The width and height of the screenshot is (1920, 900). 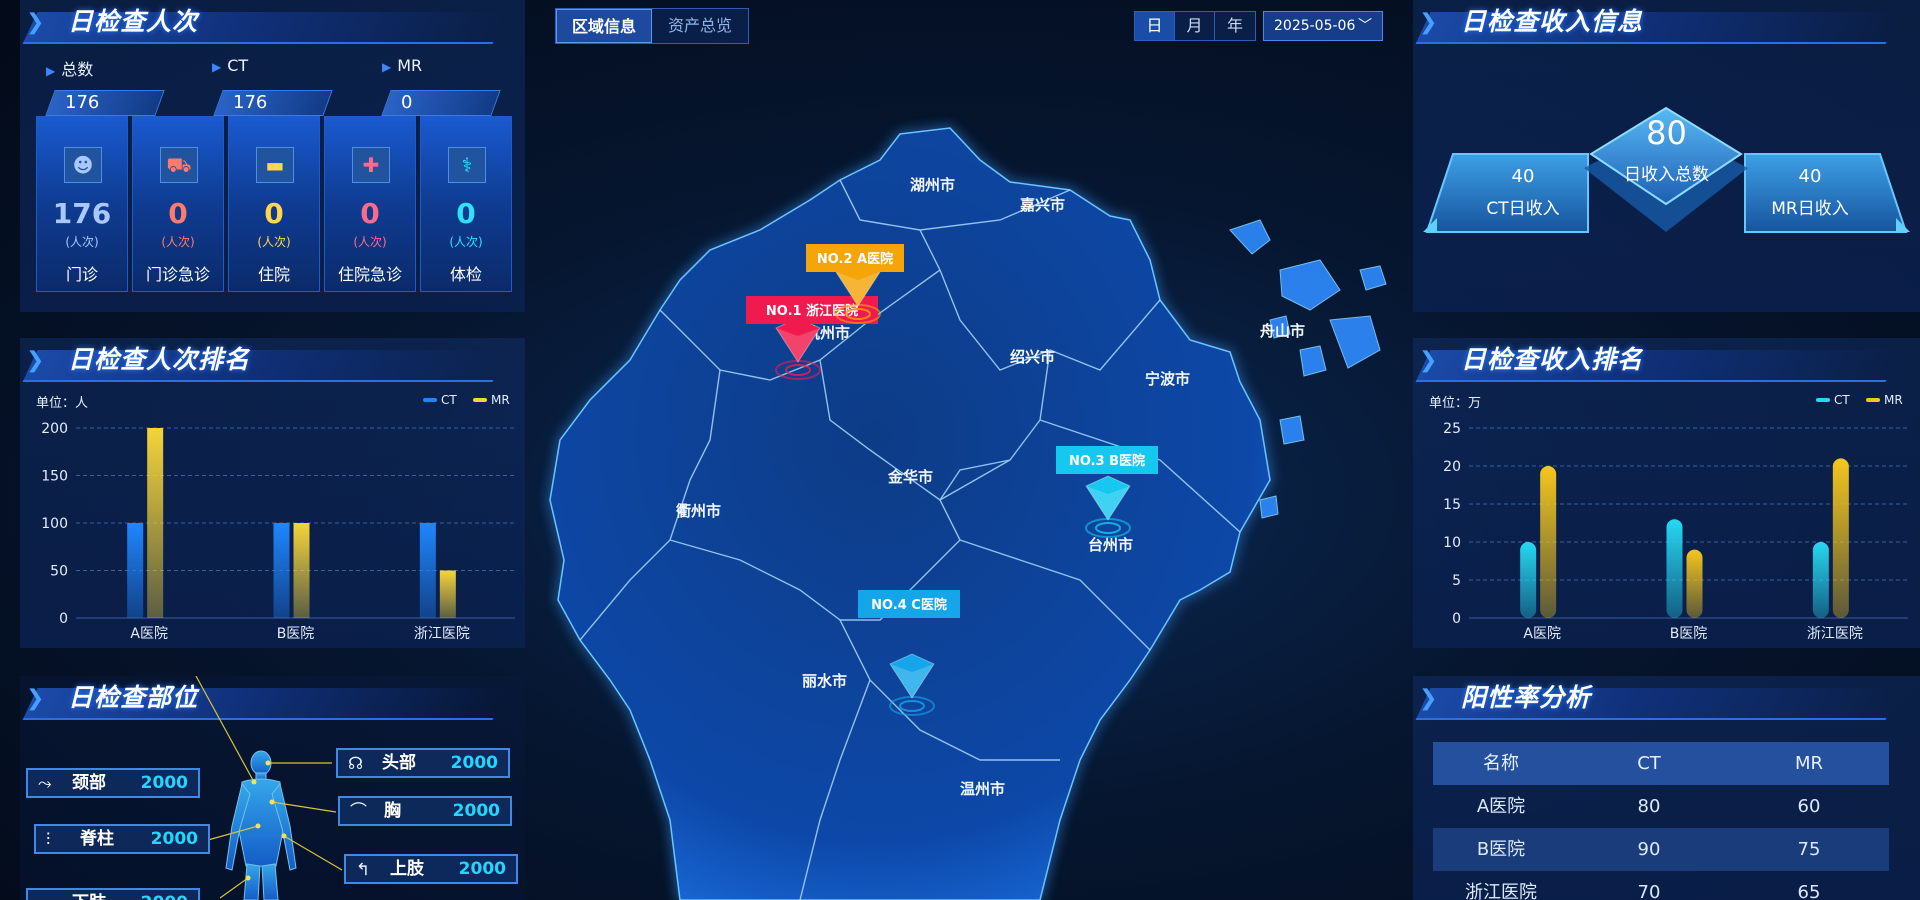 I want to click on city-label: 湖州市, so click(x=932, y=185).